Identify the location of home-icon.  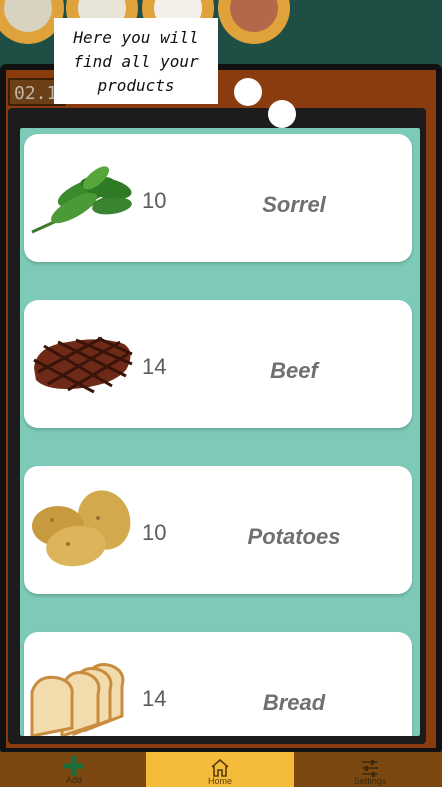
(220, 767).